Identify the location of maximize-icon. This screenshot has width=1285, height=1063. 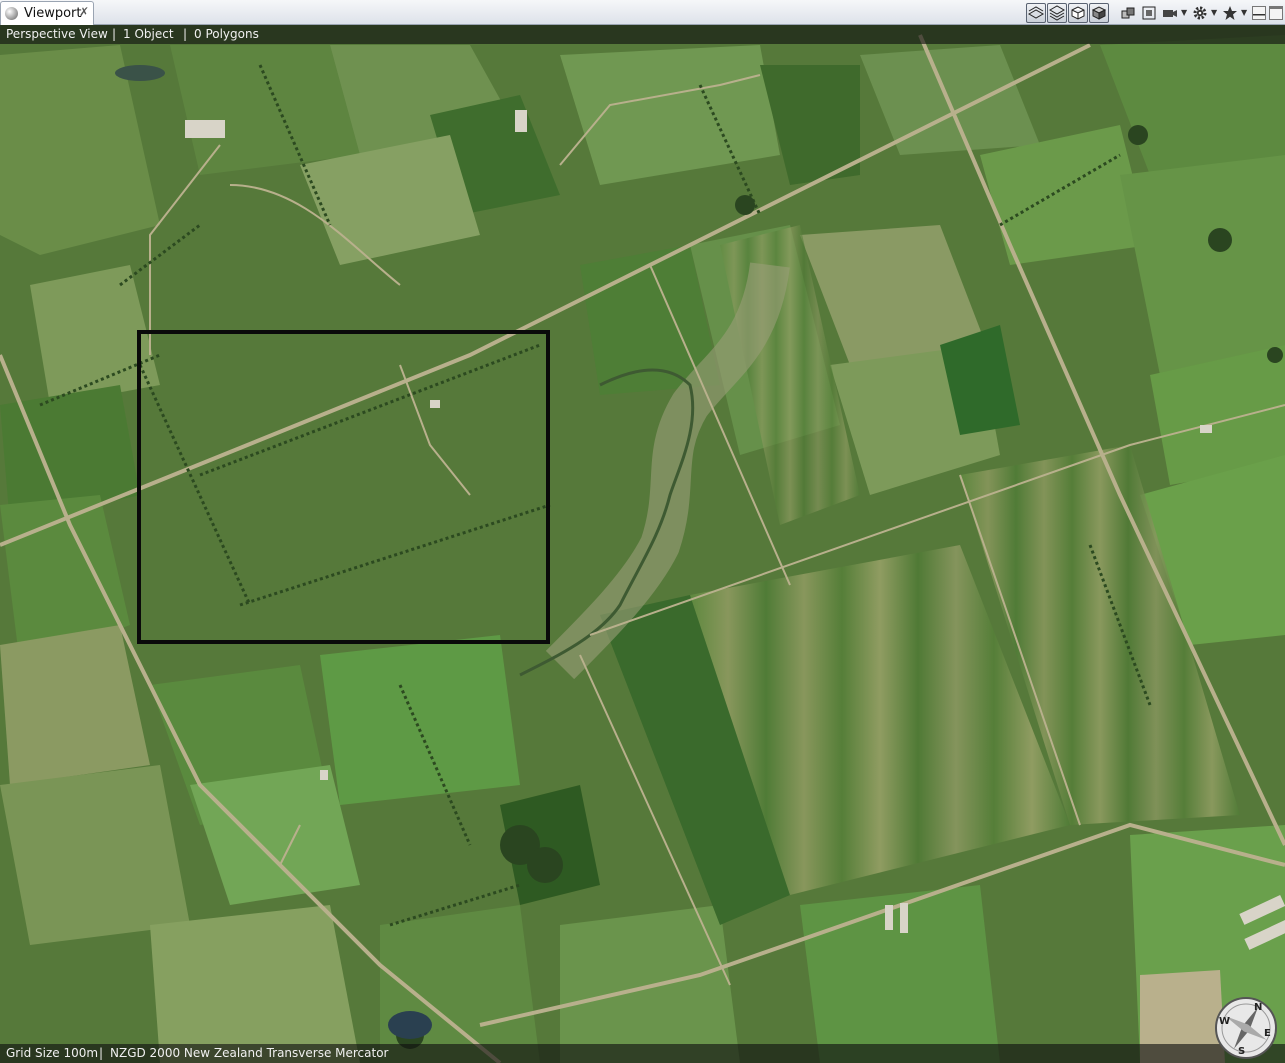
(1276, 12).